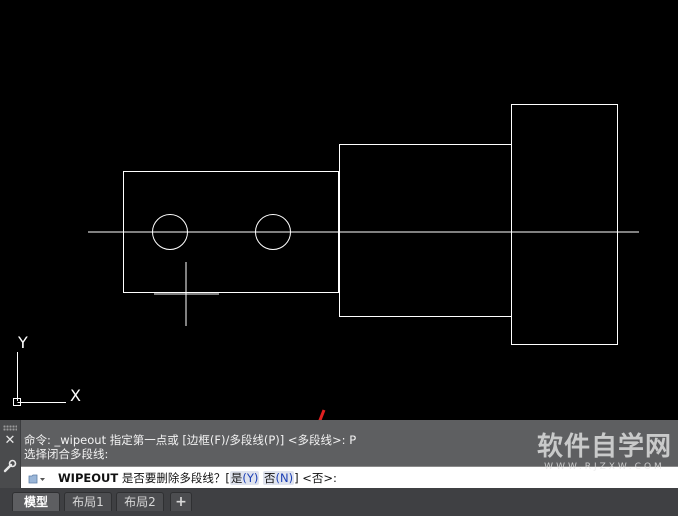 This screenshot has width=678, height=516. What do you see at coordinates (23, 342) in the screenshot?
I see `ucs-y-label: Y` at bounding box center [23, 342].